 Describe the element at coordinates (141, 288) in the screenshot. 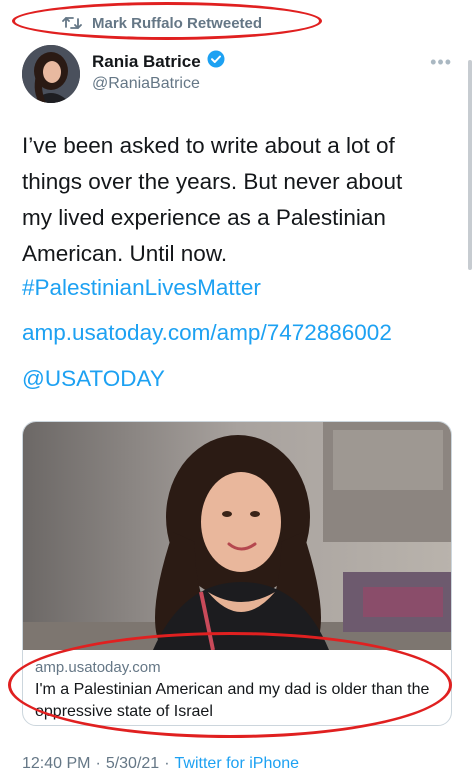

I see `hashtag-link: #PalestinianLivesMatter` at that location.